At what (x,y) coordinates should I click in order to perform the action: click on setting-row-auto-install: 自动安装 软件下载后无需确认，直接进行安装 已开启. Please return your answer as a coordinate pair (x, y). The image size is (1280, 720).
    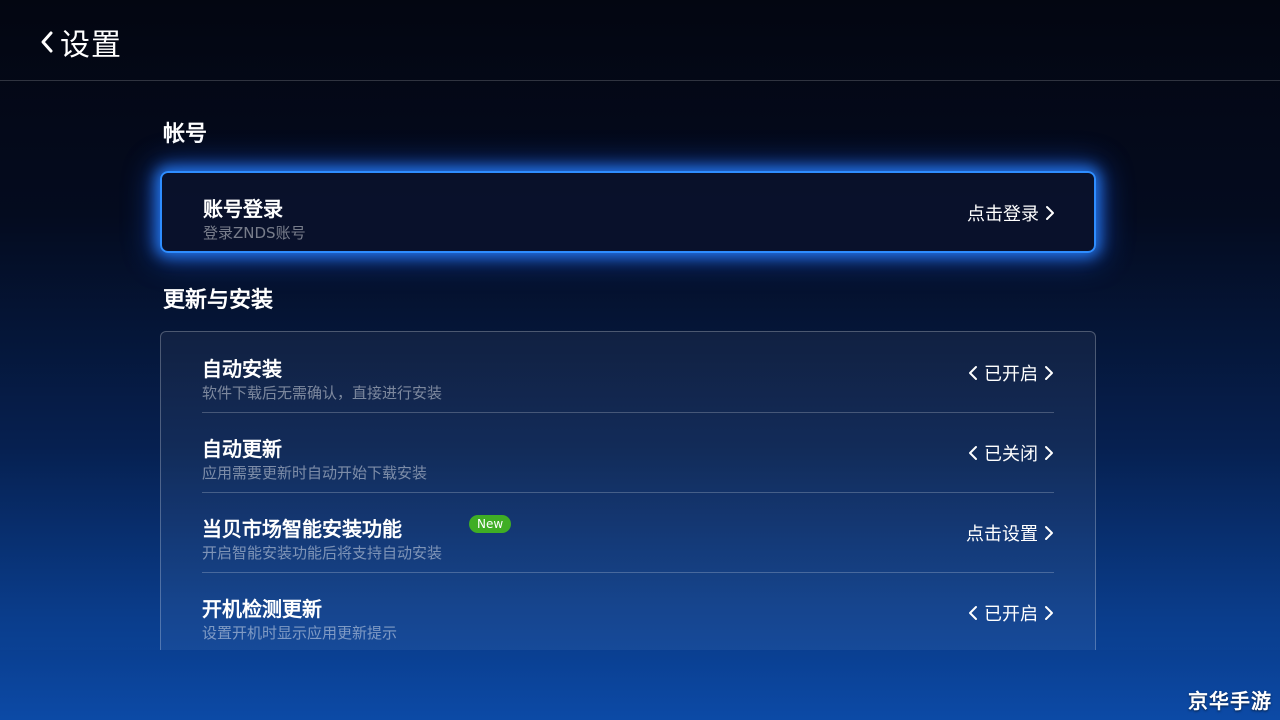
    Looking at the image, I should click on (628, 373).